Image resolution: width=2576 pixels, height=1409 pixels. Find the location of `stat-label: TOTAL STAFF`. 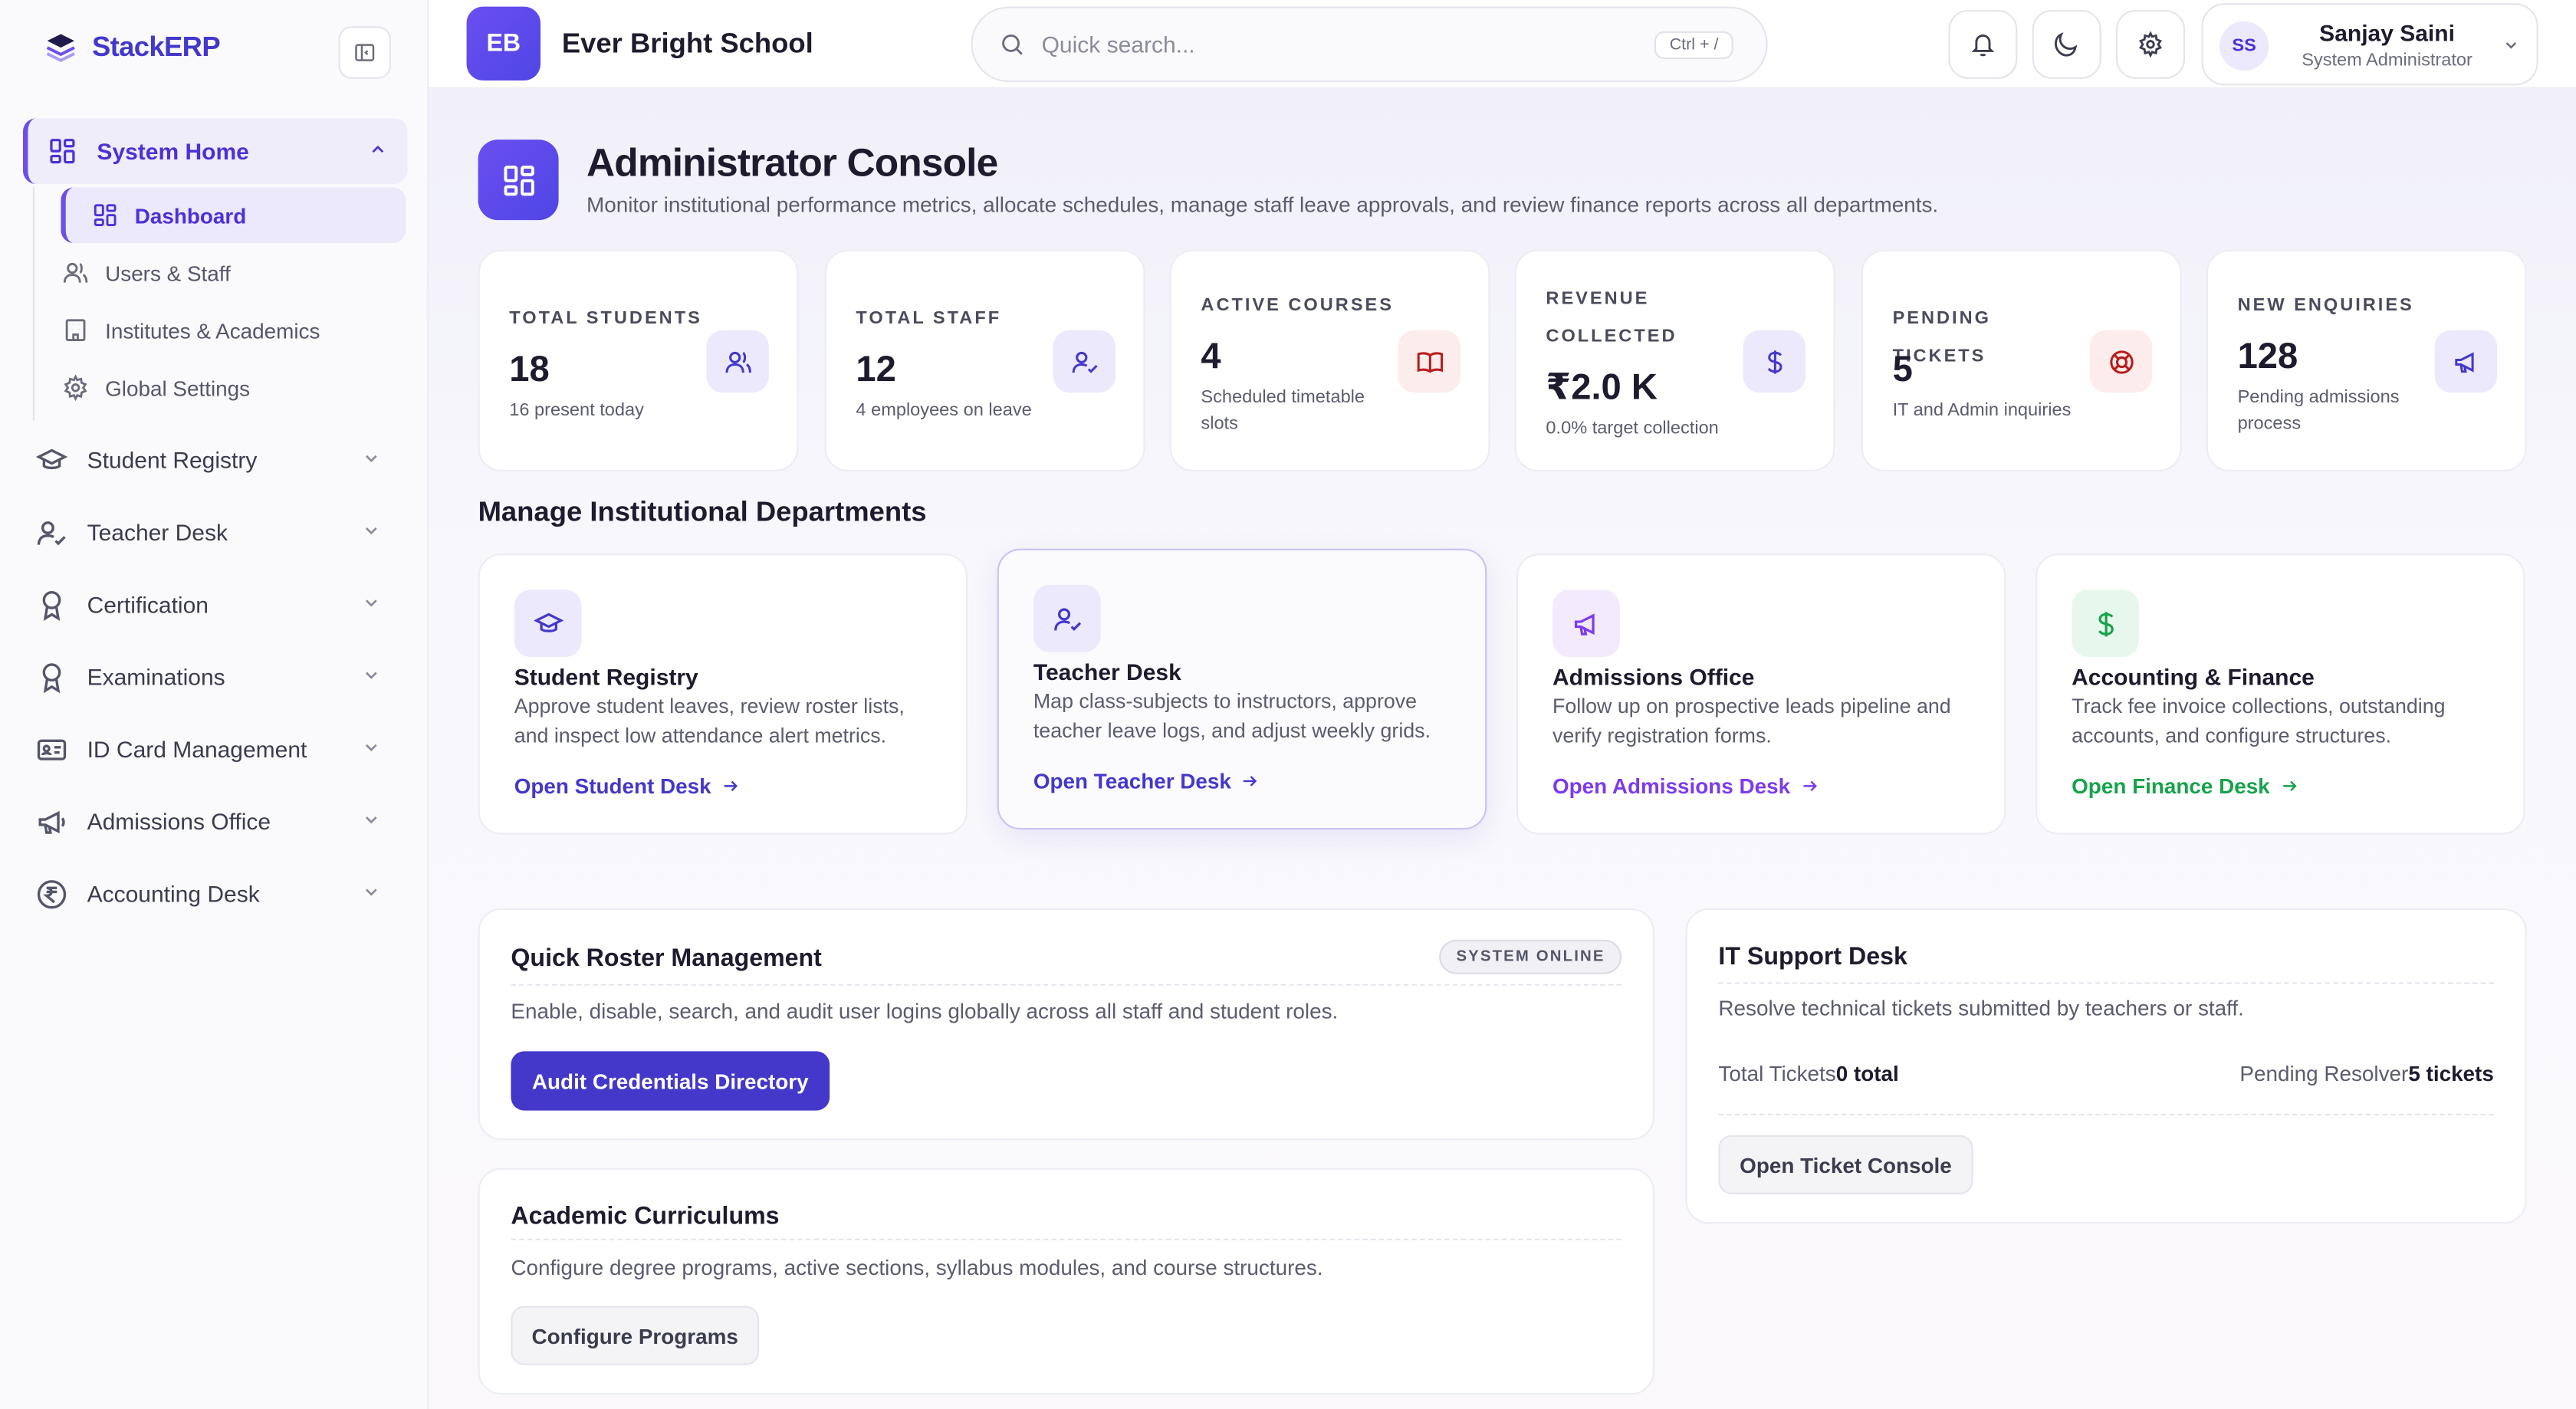

stat-label: TOTAL STAFF is located at coordinates (929, 318).